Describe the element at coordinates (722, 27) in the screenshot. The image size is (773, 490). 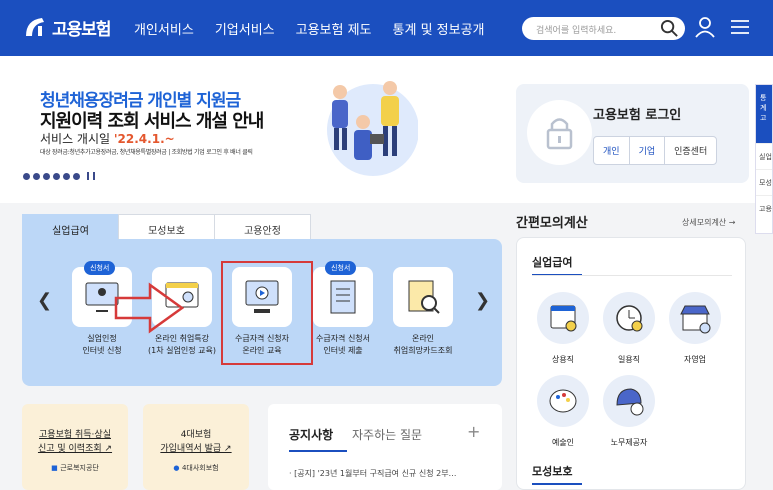
I see `header-icons` at that location.